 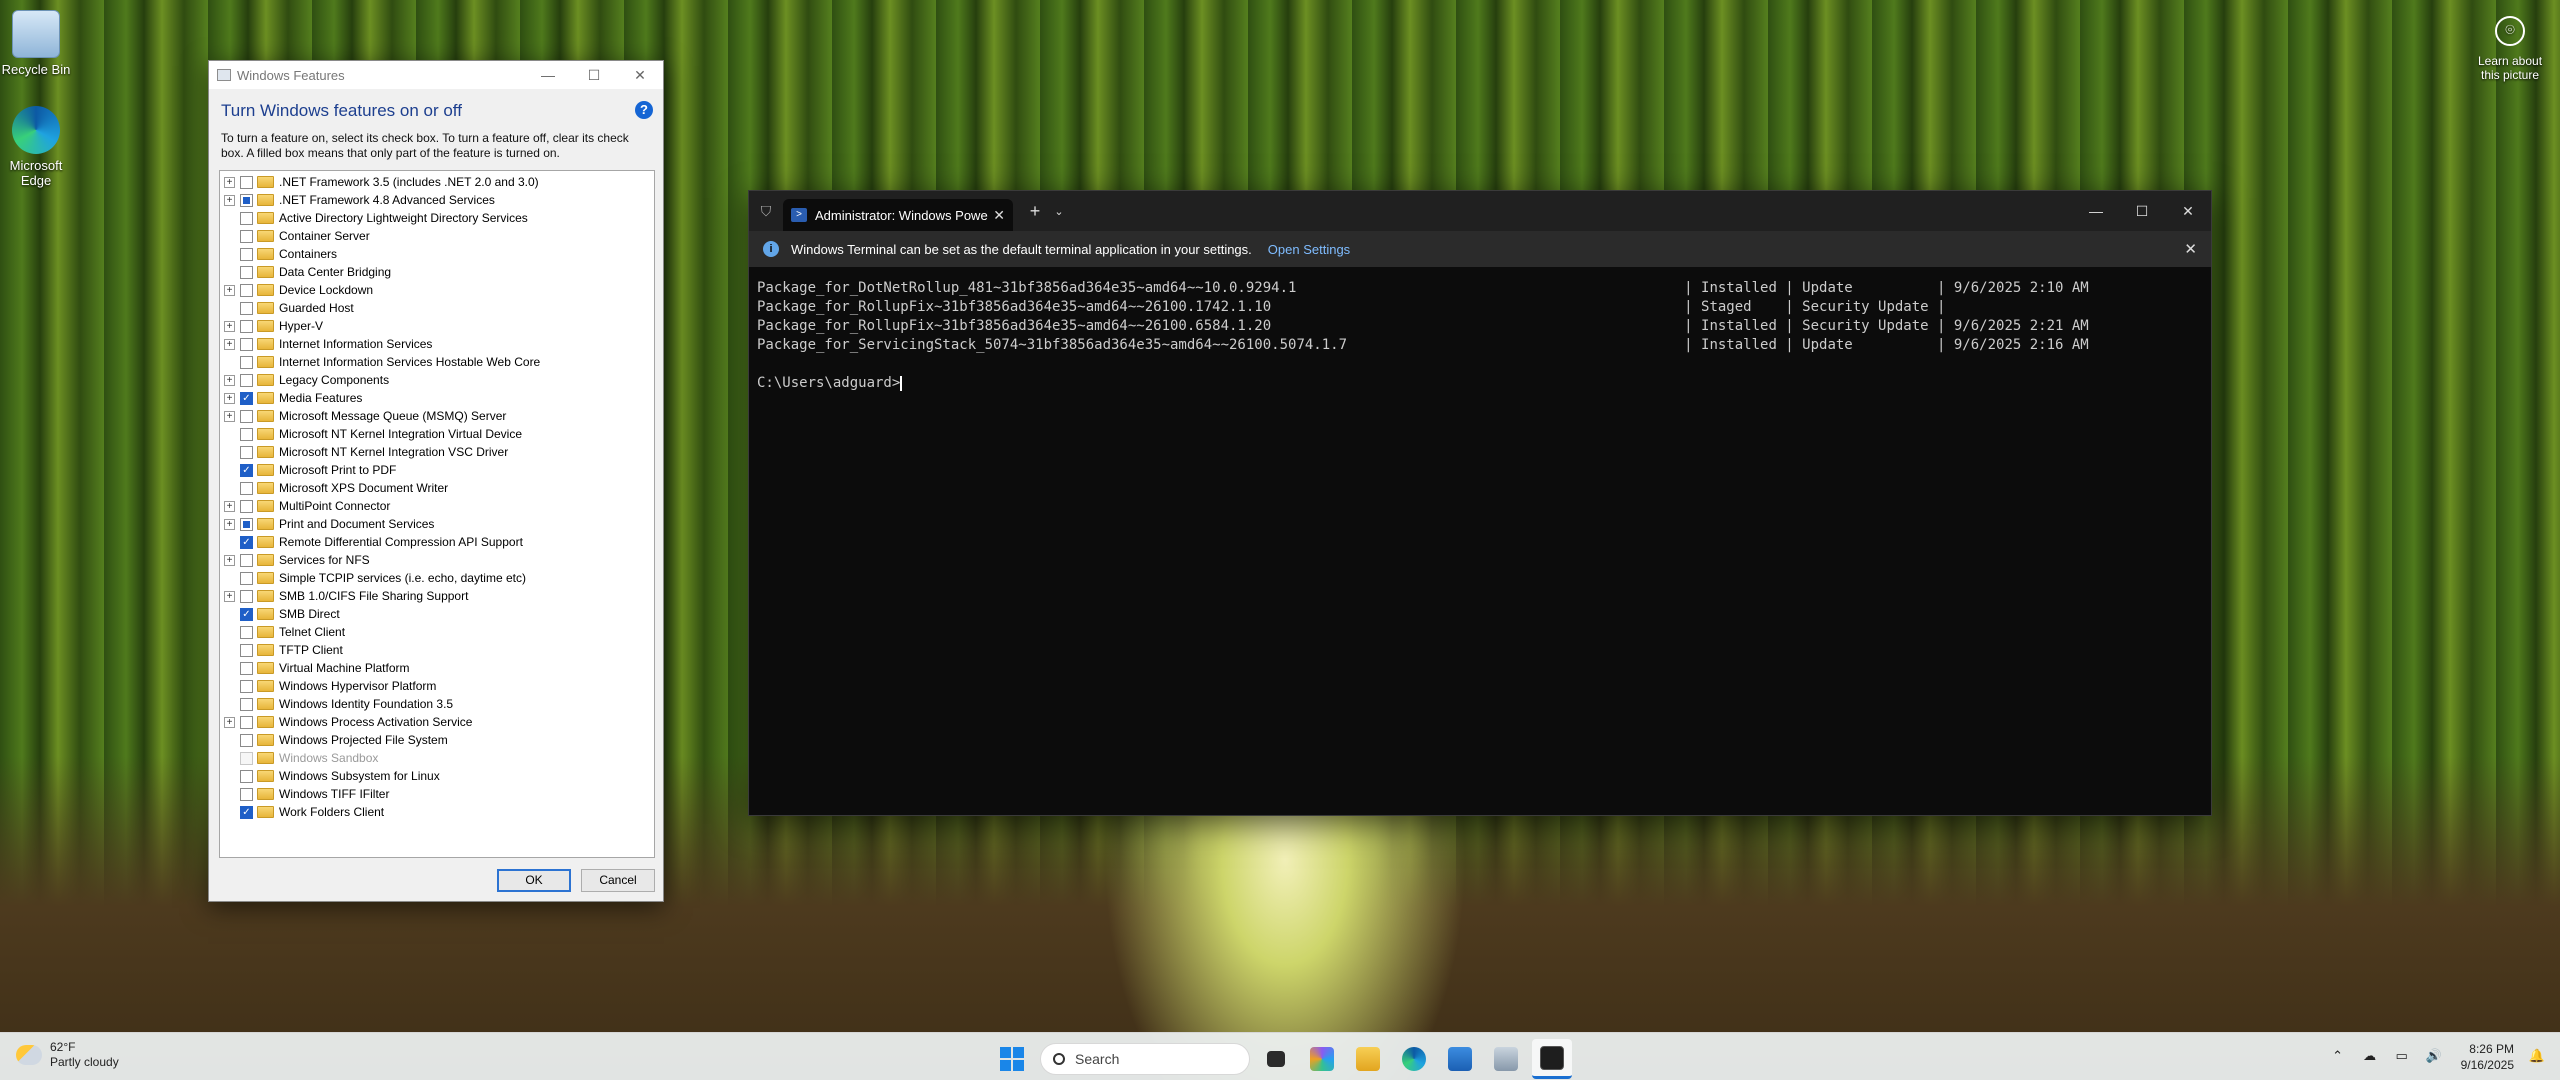 What do you see at coordinates (437, 506) in the screenshot?
I see `feature-row: + MultiPoint Connector` at bounding box center [437, 506].